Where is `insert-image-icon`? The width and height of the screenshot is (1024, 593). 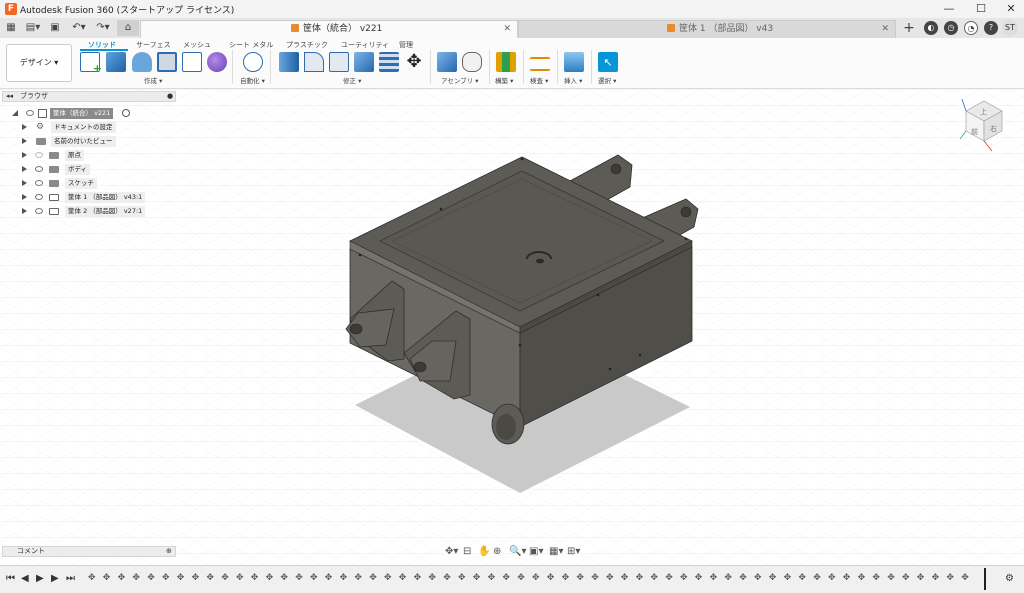 insert-image-icon is located at coordinates (574, 62).